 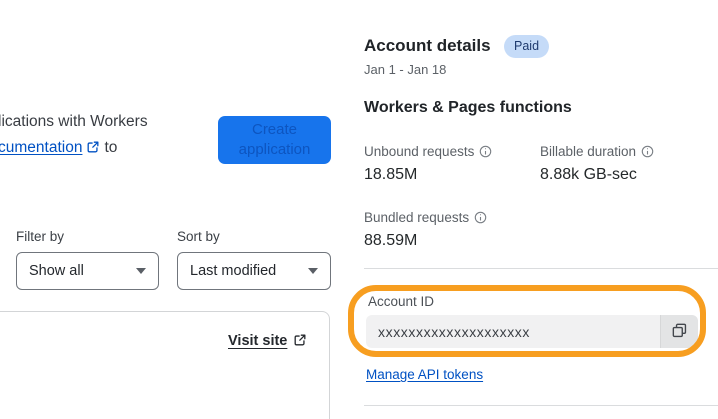 What do you see at coordinates (233, 271) in the screenshot?
I see `sort-dropdown-value: Last modified` at bounding box center [233, 271].